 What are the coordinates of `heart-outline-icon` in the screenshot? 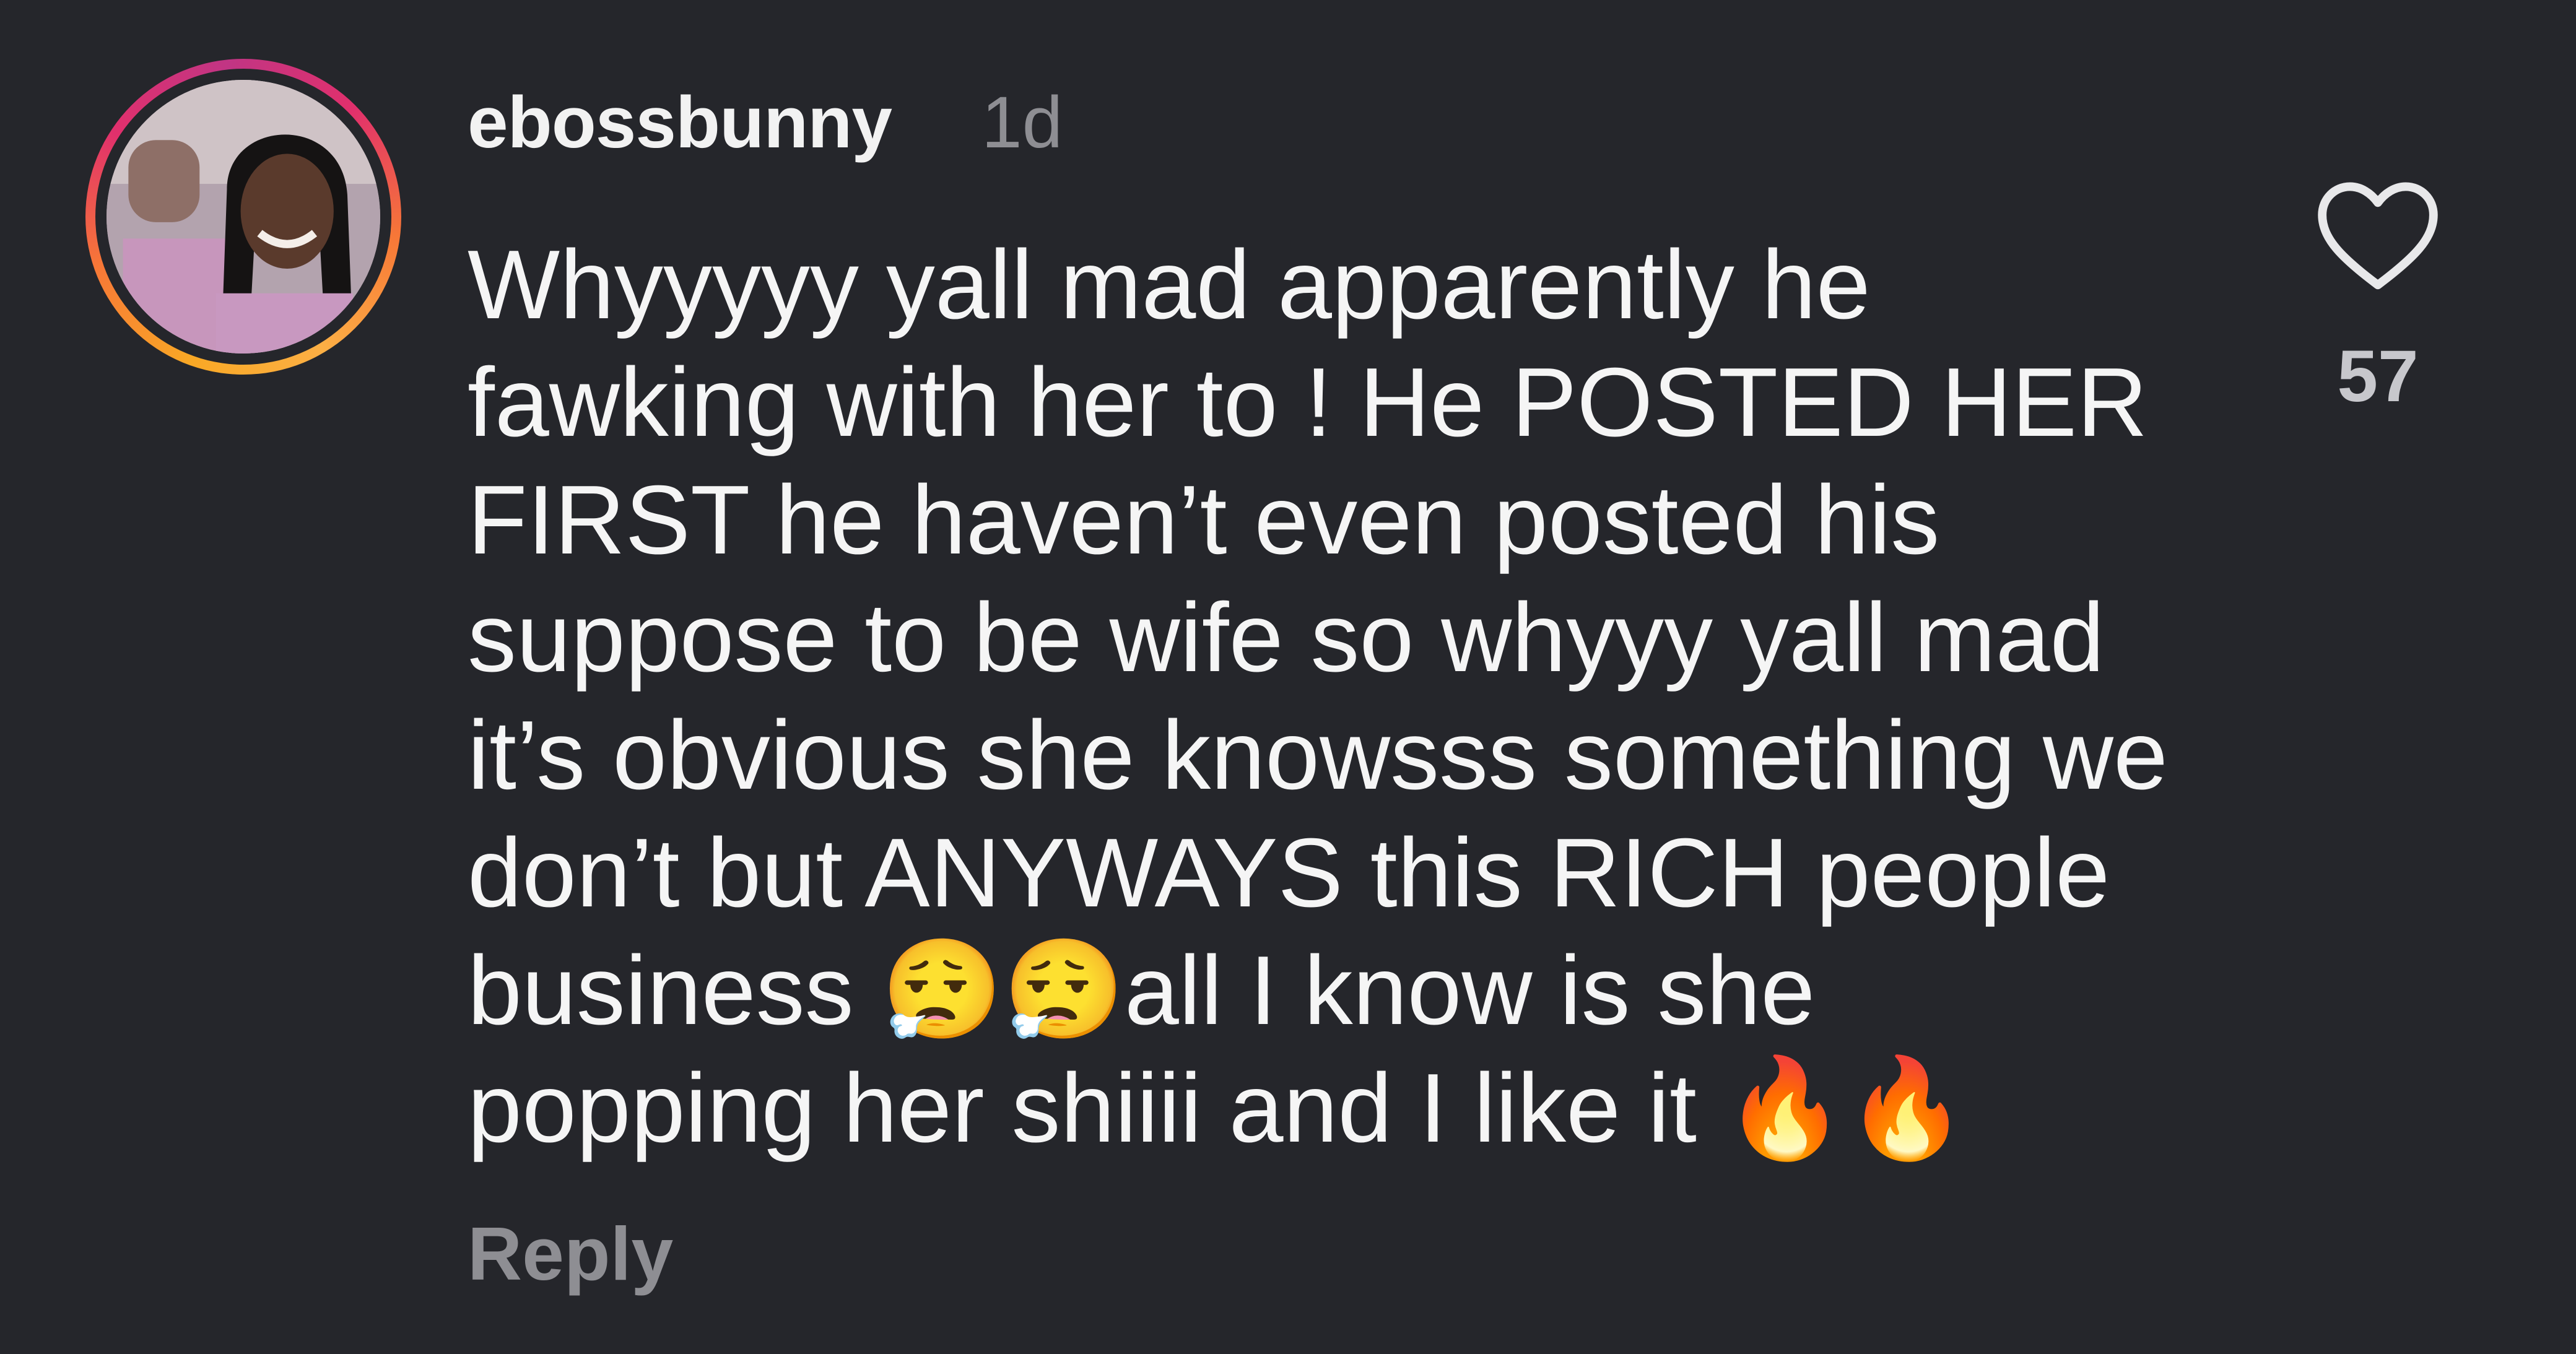 It's located at (2378, 236).